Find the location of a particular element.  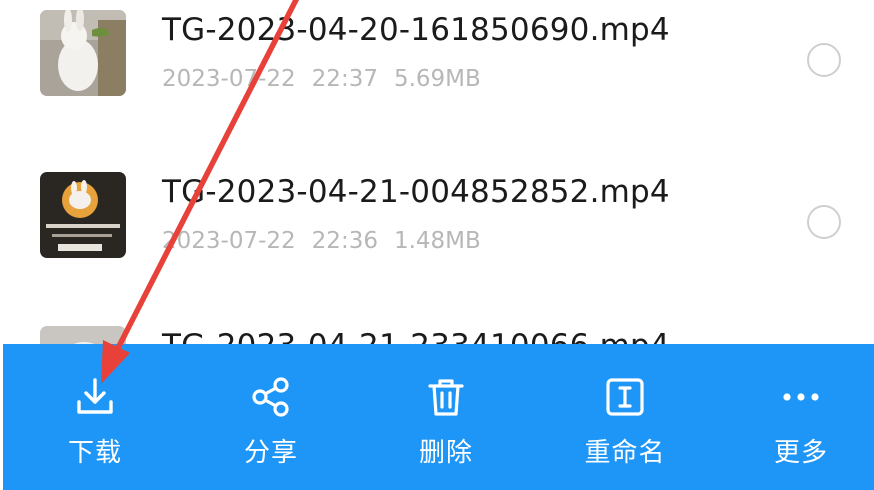

file-meta: 2023-07-22 22:36 1.48MB is located at coordinates (329, 241).